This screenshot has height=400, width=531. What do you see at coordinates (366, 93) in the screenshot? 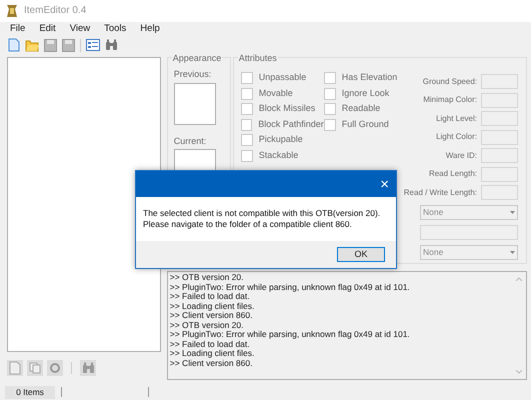
I see `checkbox-label: Ignore Look` at bounding box center [366, 93].